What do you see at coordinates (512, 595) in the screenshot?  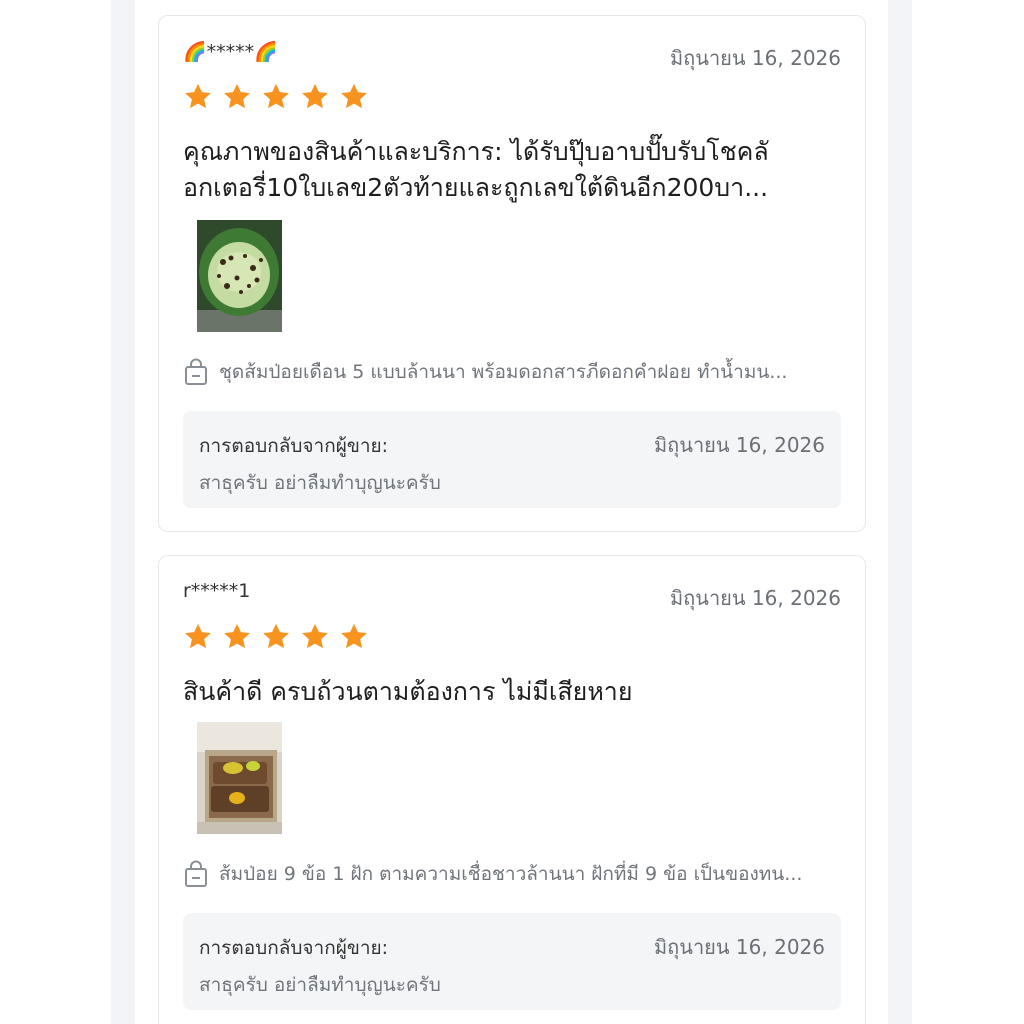 I see `review-header: r*****1 มิถุนายน 16, 2026` at bounding box center [512, 595].